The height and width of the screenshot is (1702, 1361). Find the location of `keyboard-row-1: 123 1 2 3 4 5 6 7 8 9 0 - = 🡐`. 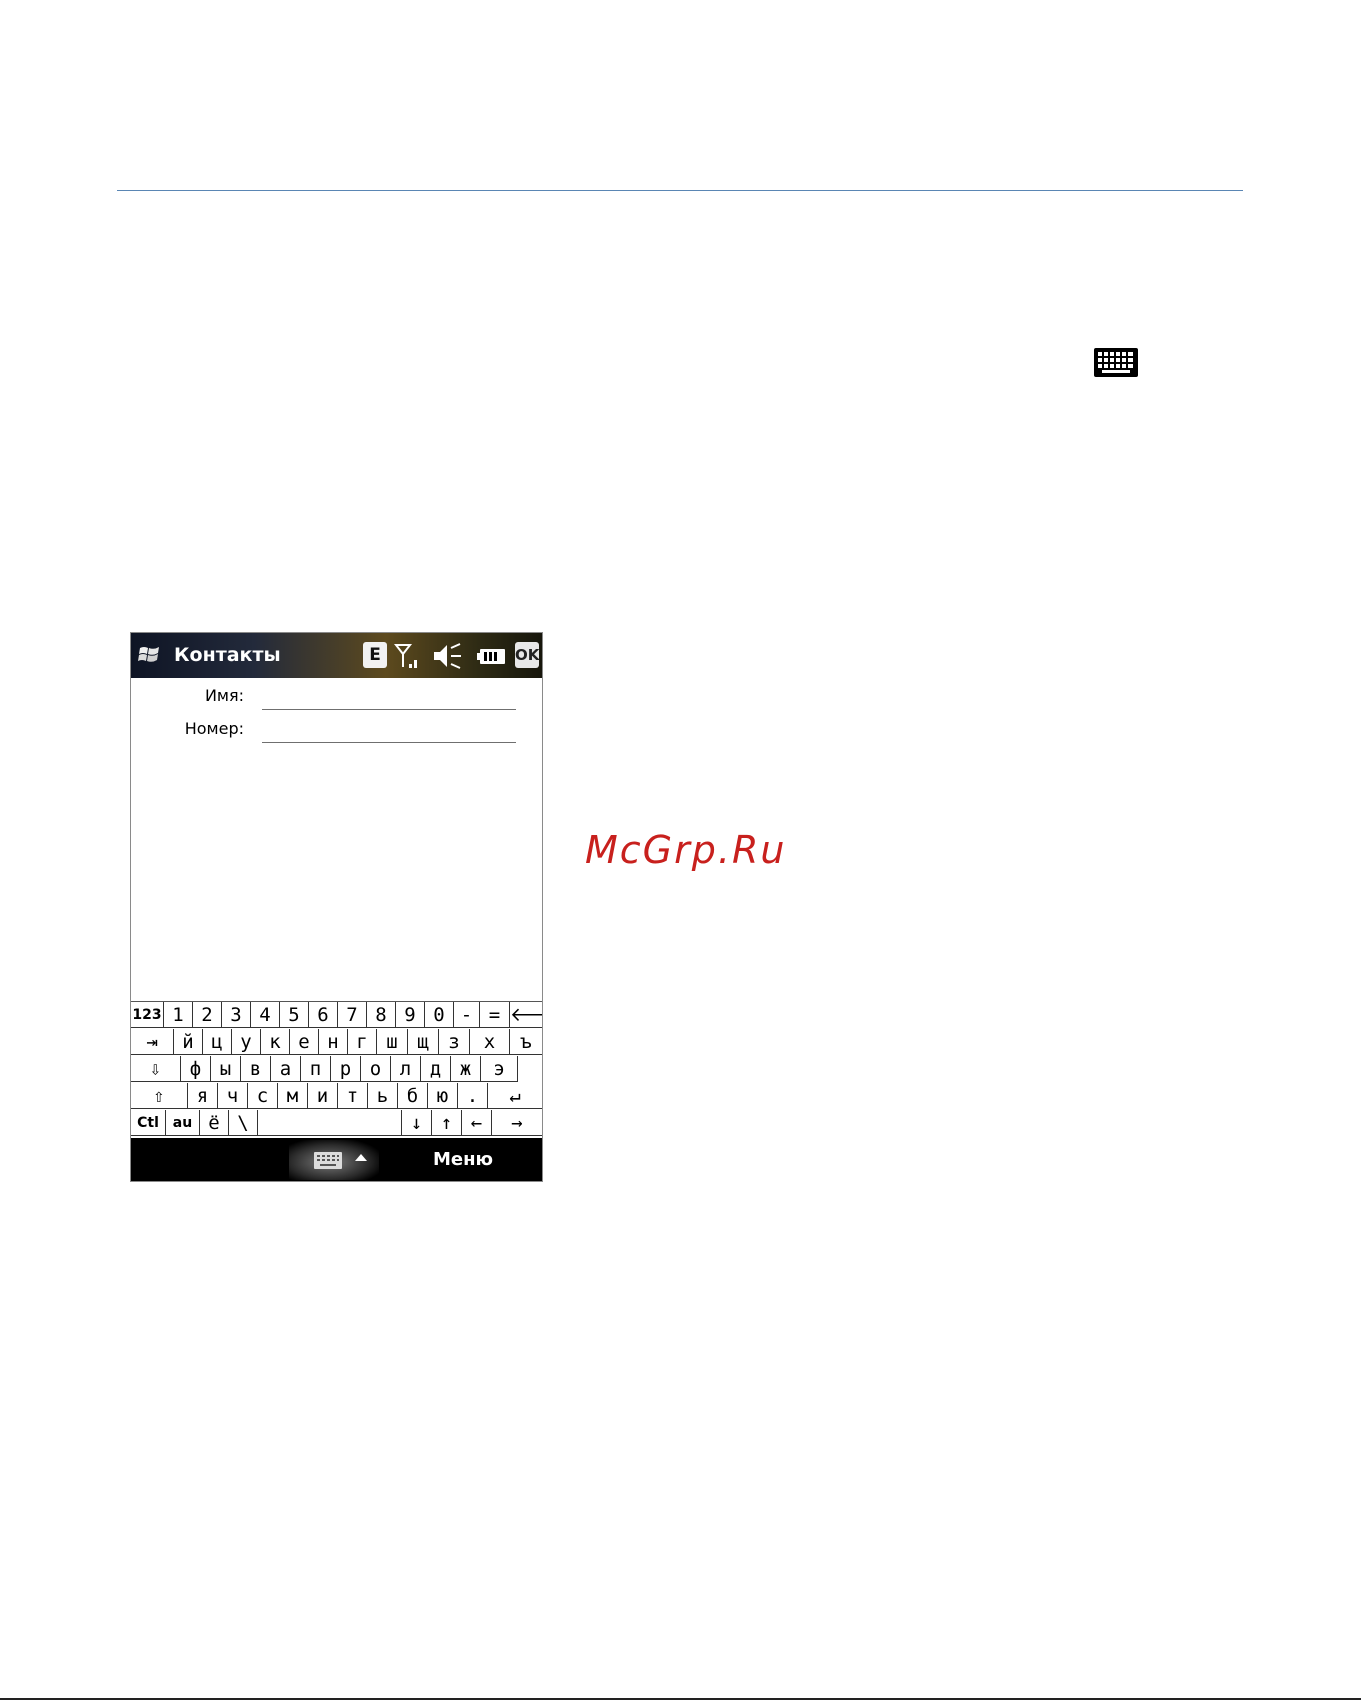

keyboard-row-1: 123 1 2 3 4 5 6 7 8 9 0 - = 🡐 is located at coordinates (336, 1015).